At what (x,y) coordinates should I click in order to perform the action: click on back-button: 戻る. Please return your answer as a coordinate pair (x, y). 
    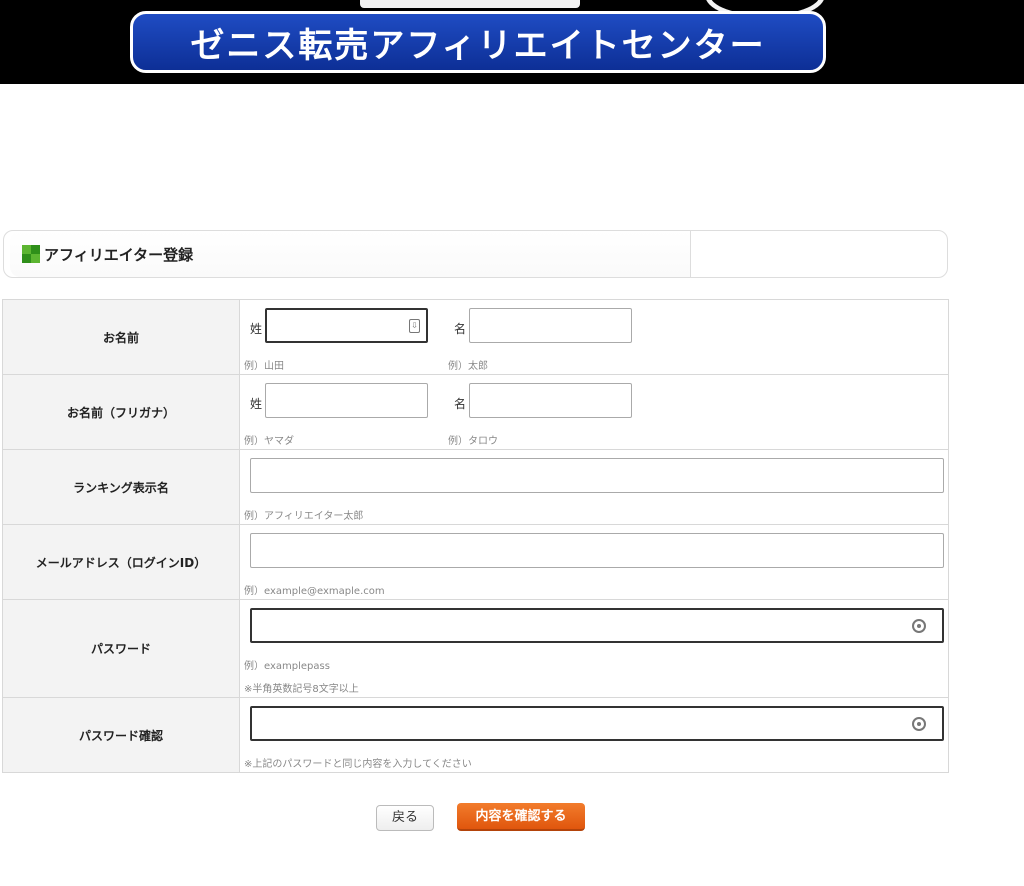
    Looking at the image, I should click on (405, 818).